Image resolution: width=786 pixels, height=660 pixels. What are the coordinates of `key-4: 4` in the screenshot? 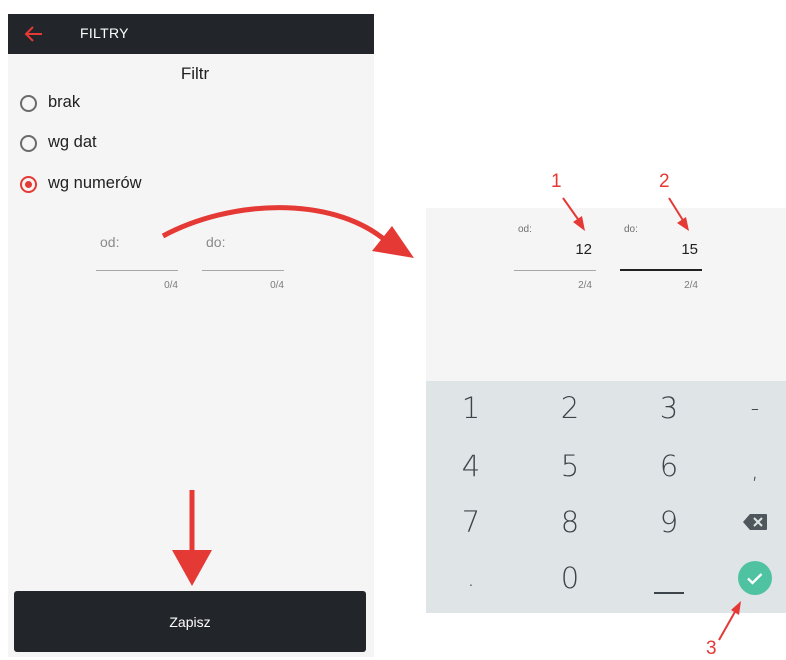 It's located at (471, 466).